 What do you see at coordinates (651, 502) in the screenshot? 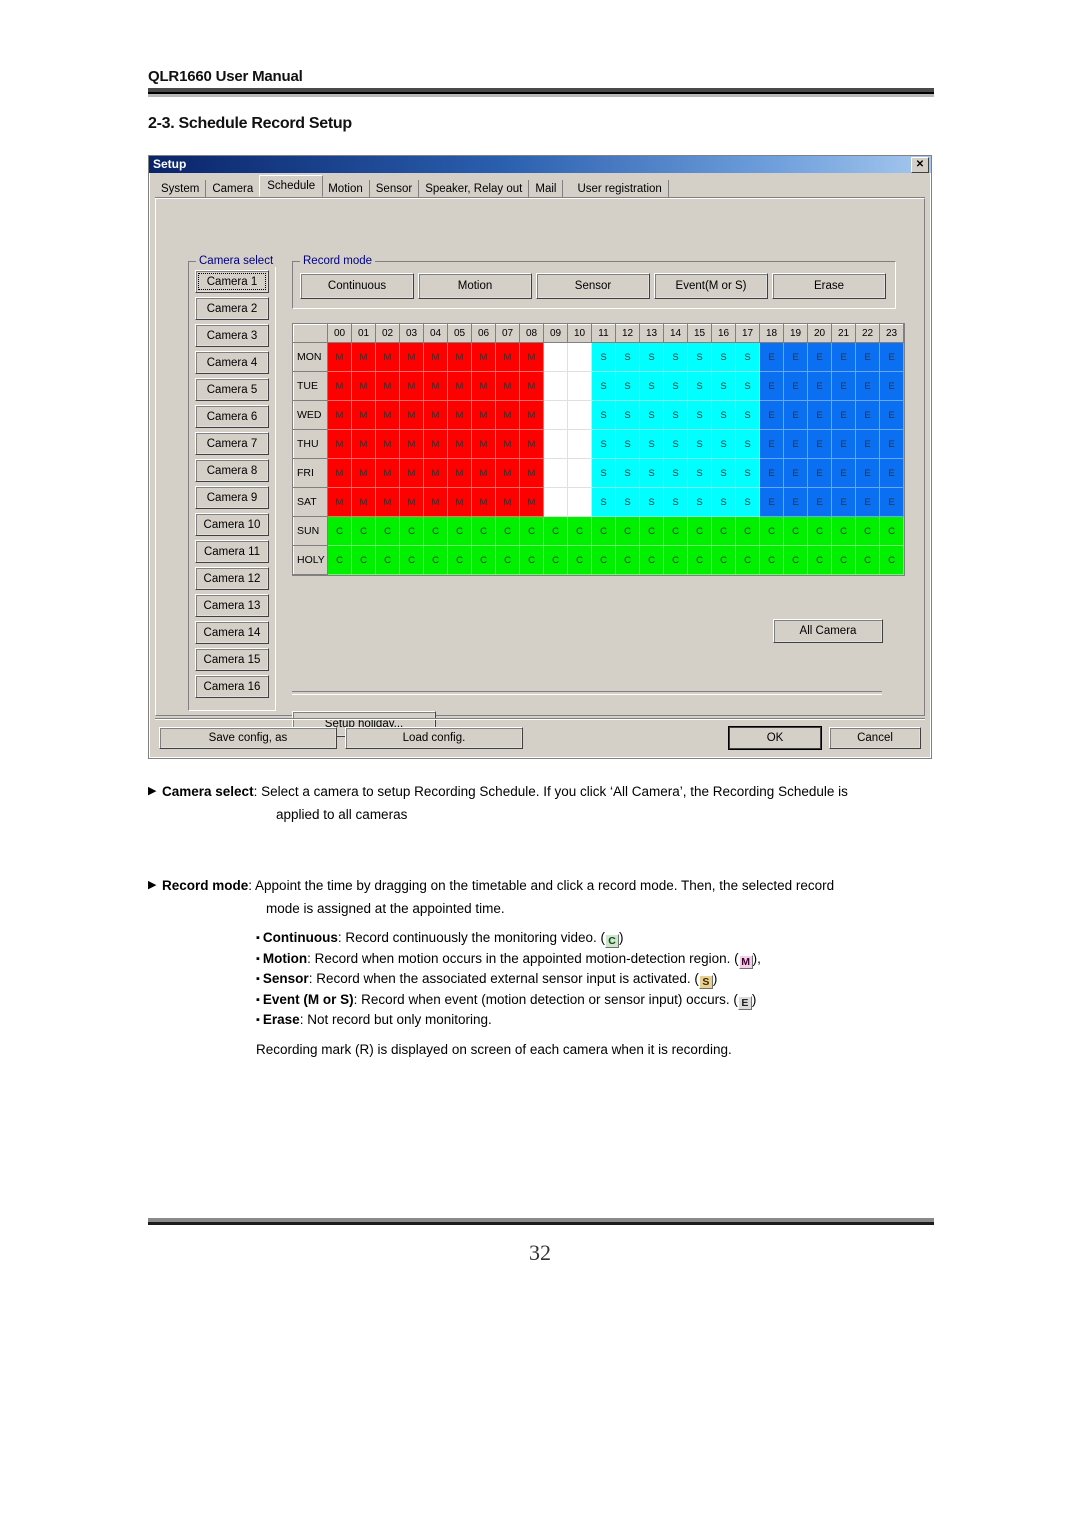
I see `schedule-cell-sat-13: S` at bounding box center [651, 502].